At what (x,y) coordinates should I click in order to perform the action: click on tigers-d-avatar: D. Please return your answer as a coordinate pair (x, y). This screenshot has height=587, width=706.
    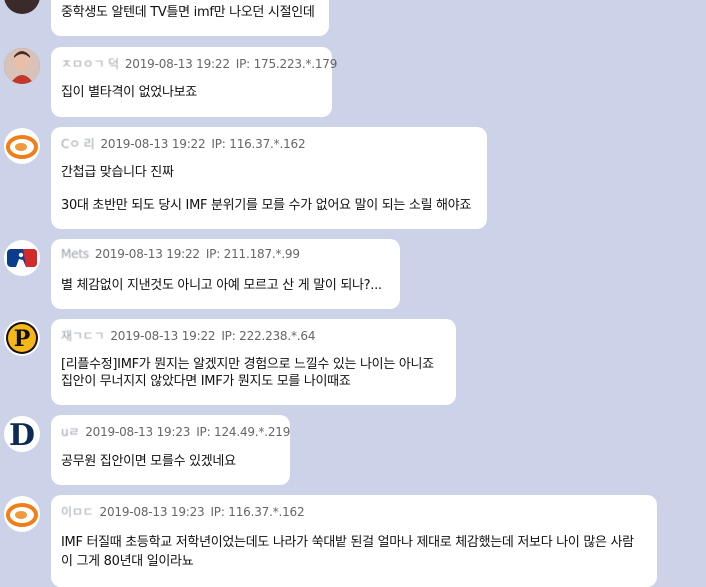
    Looking at the image, I should click on (22, 434).